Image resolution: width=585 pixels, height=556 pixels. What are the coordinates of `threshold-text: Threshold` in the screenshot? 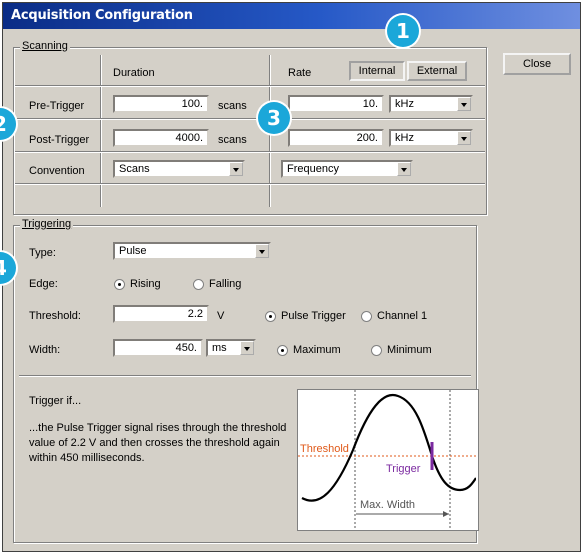 It's located at (324, 449).